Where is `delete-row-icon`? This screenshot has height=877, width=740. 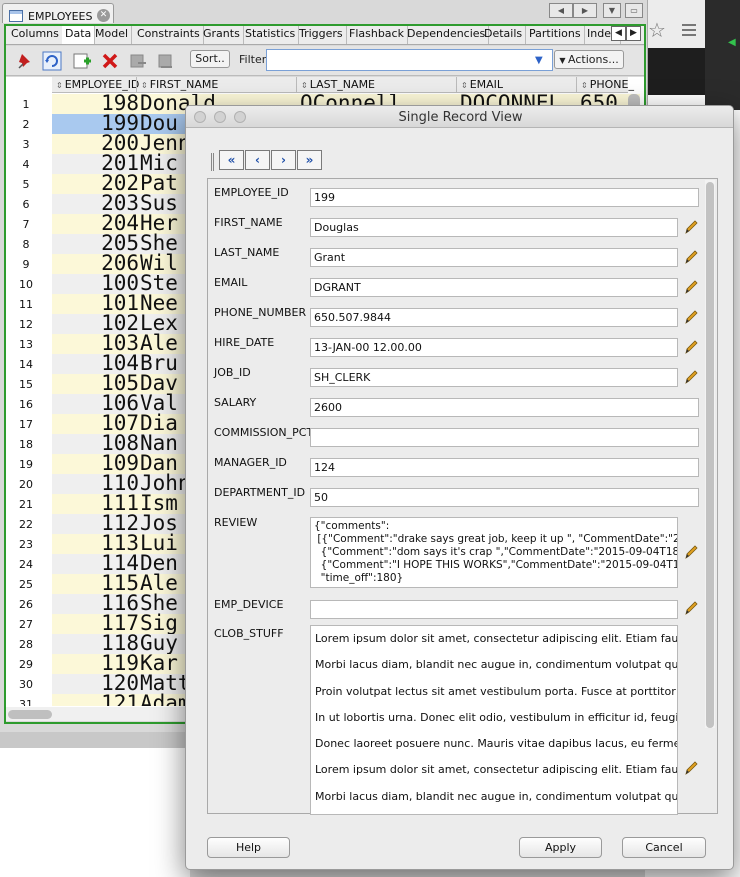
delete-row-icon is located at coordinates (110, 61).